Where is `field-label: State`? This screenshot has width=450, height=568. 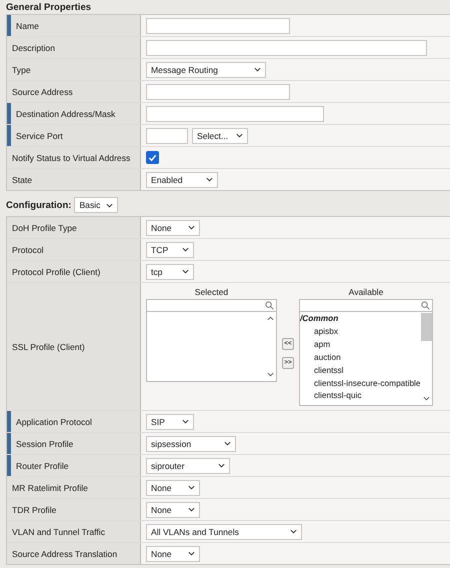
field-label: State is located at coordinates (74, 179).